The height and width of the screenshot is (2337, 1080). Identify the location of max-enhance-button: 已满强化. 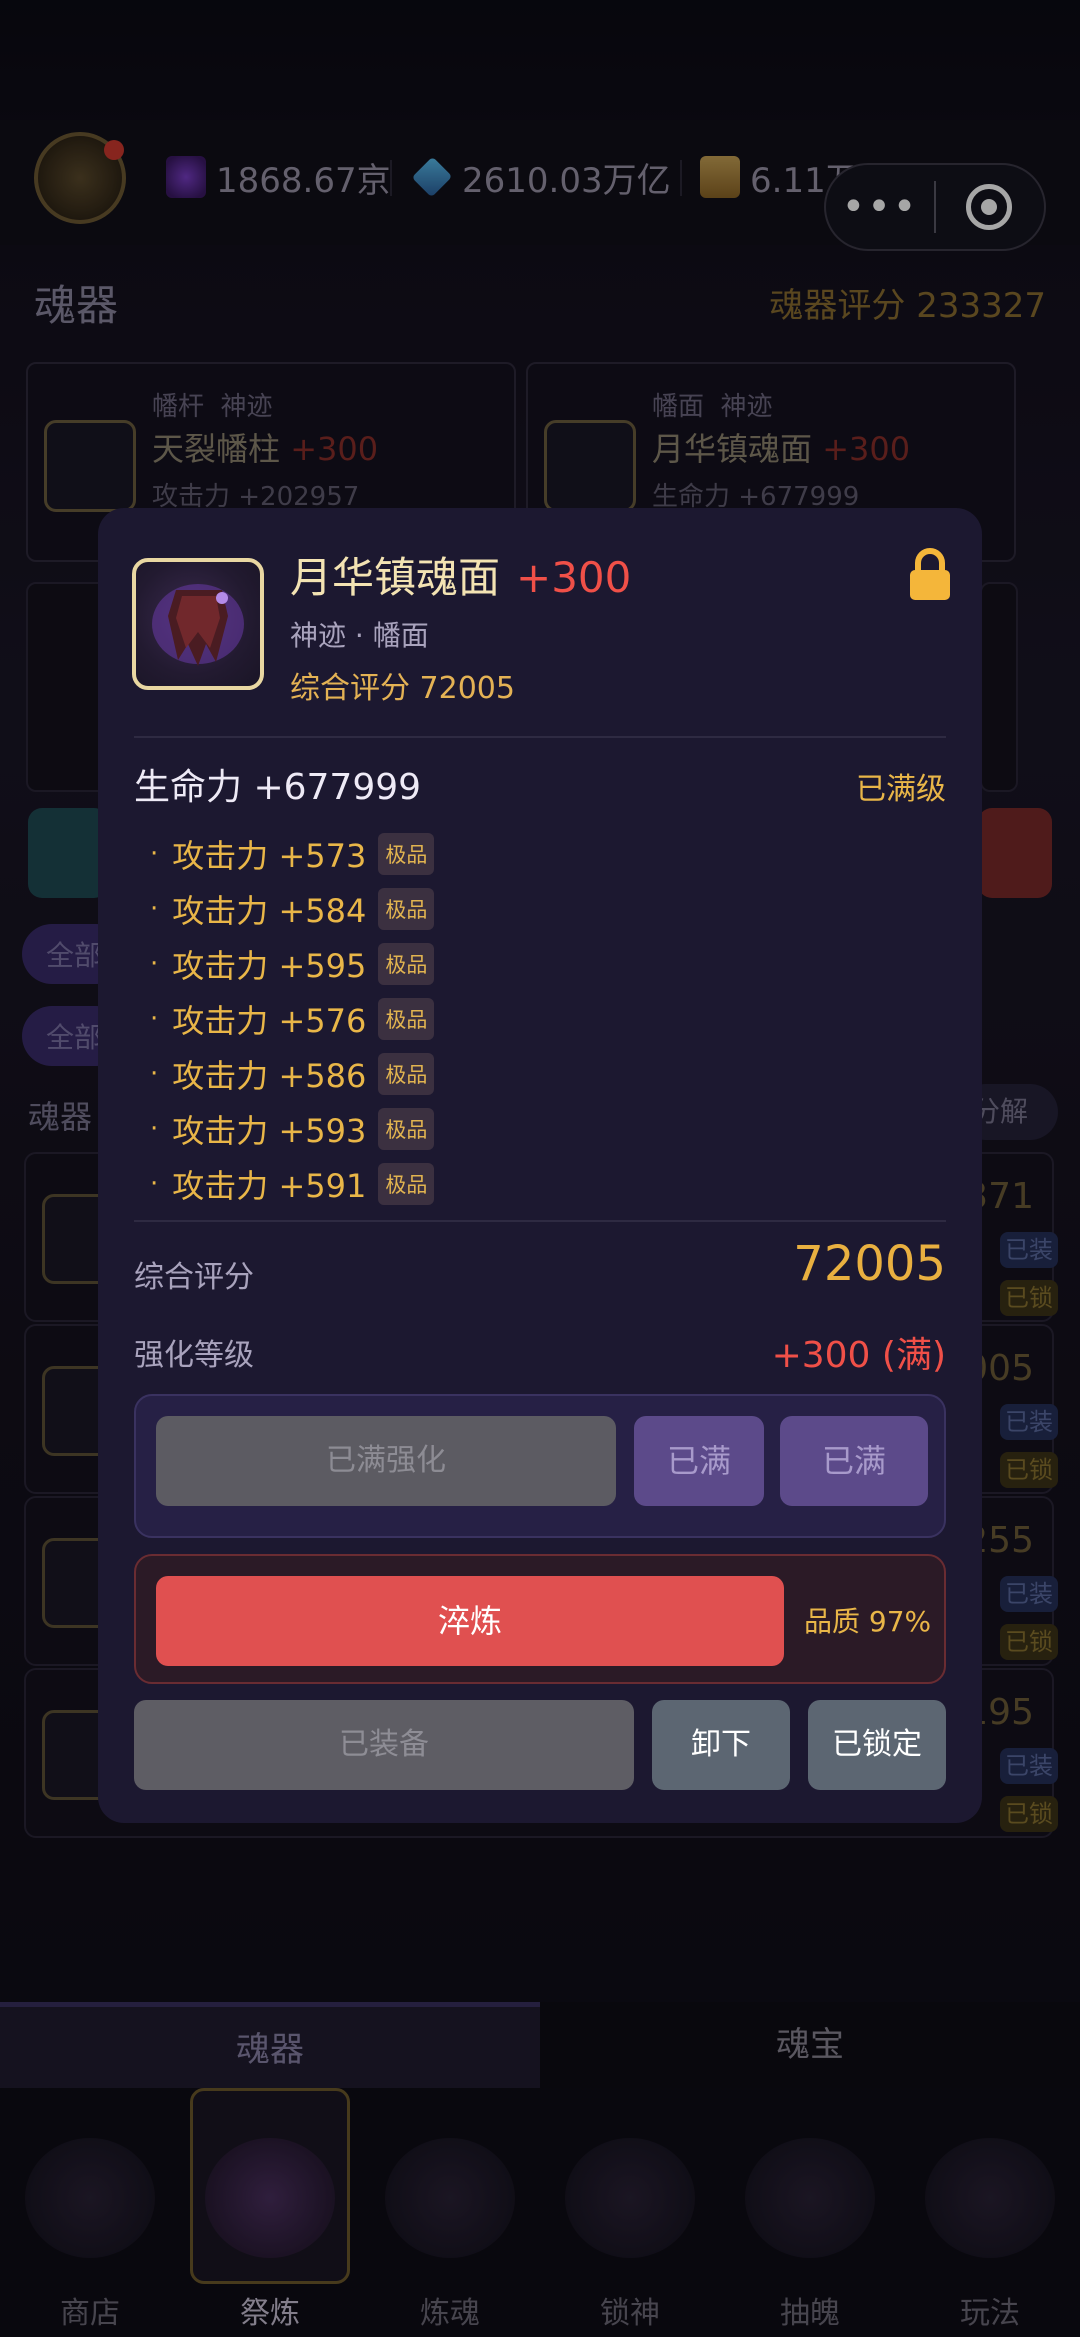
(386, 1461).